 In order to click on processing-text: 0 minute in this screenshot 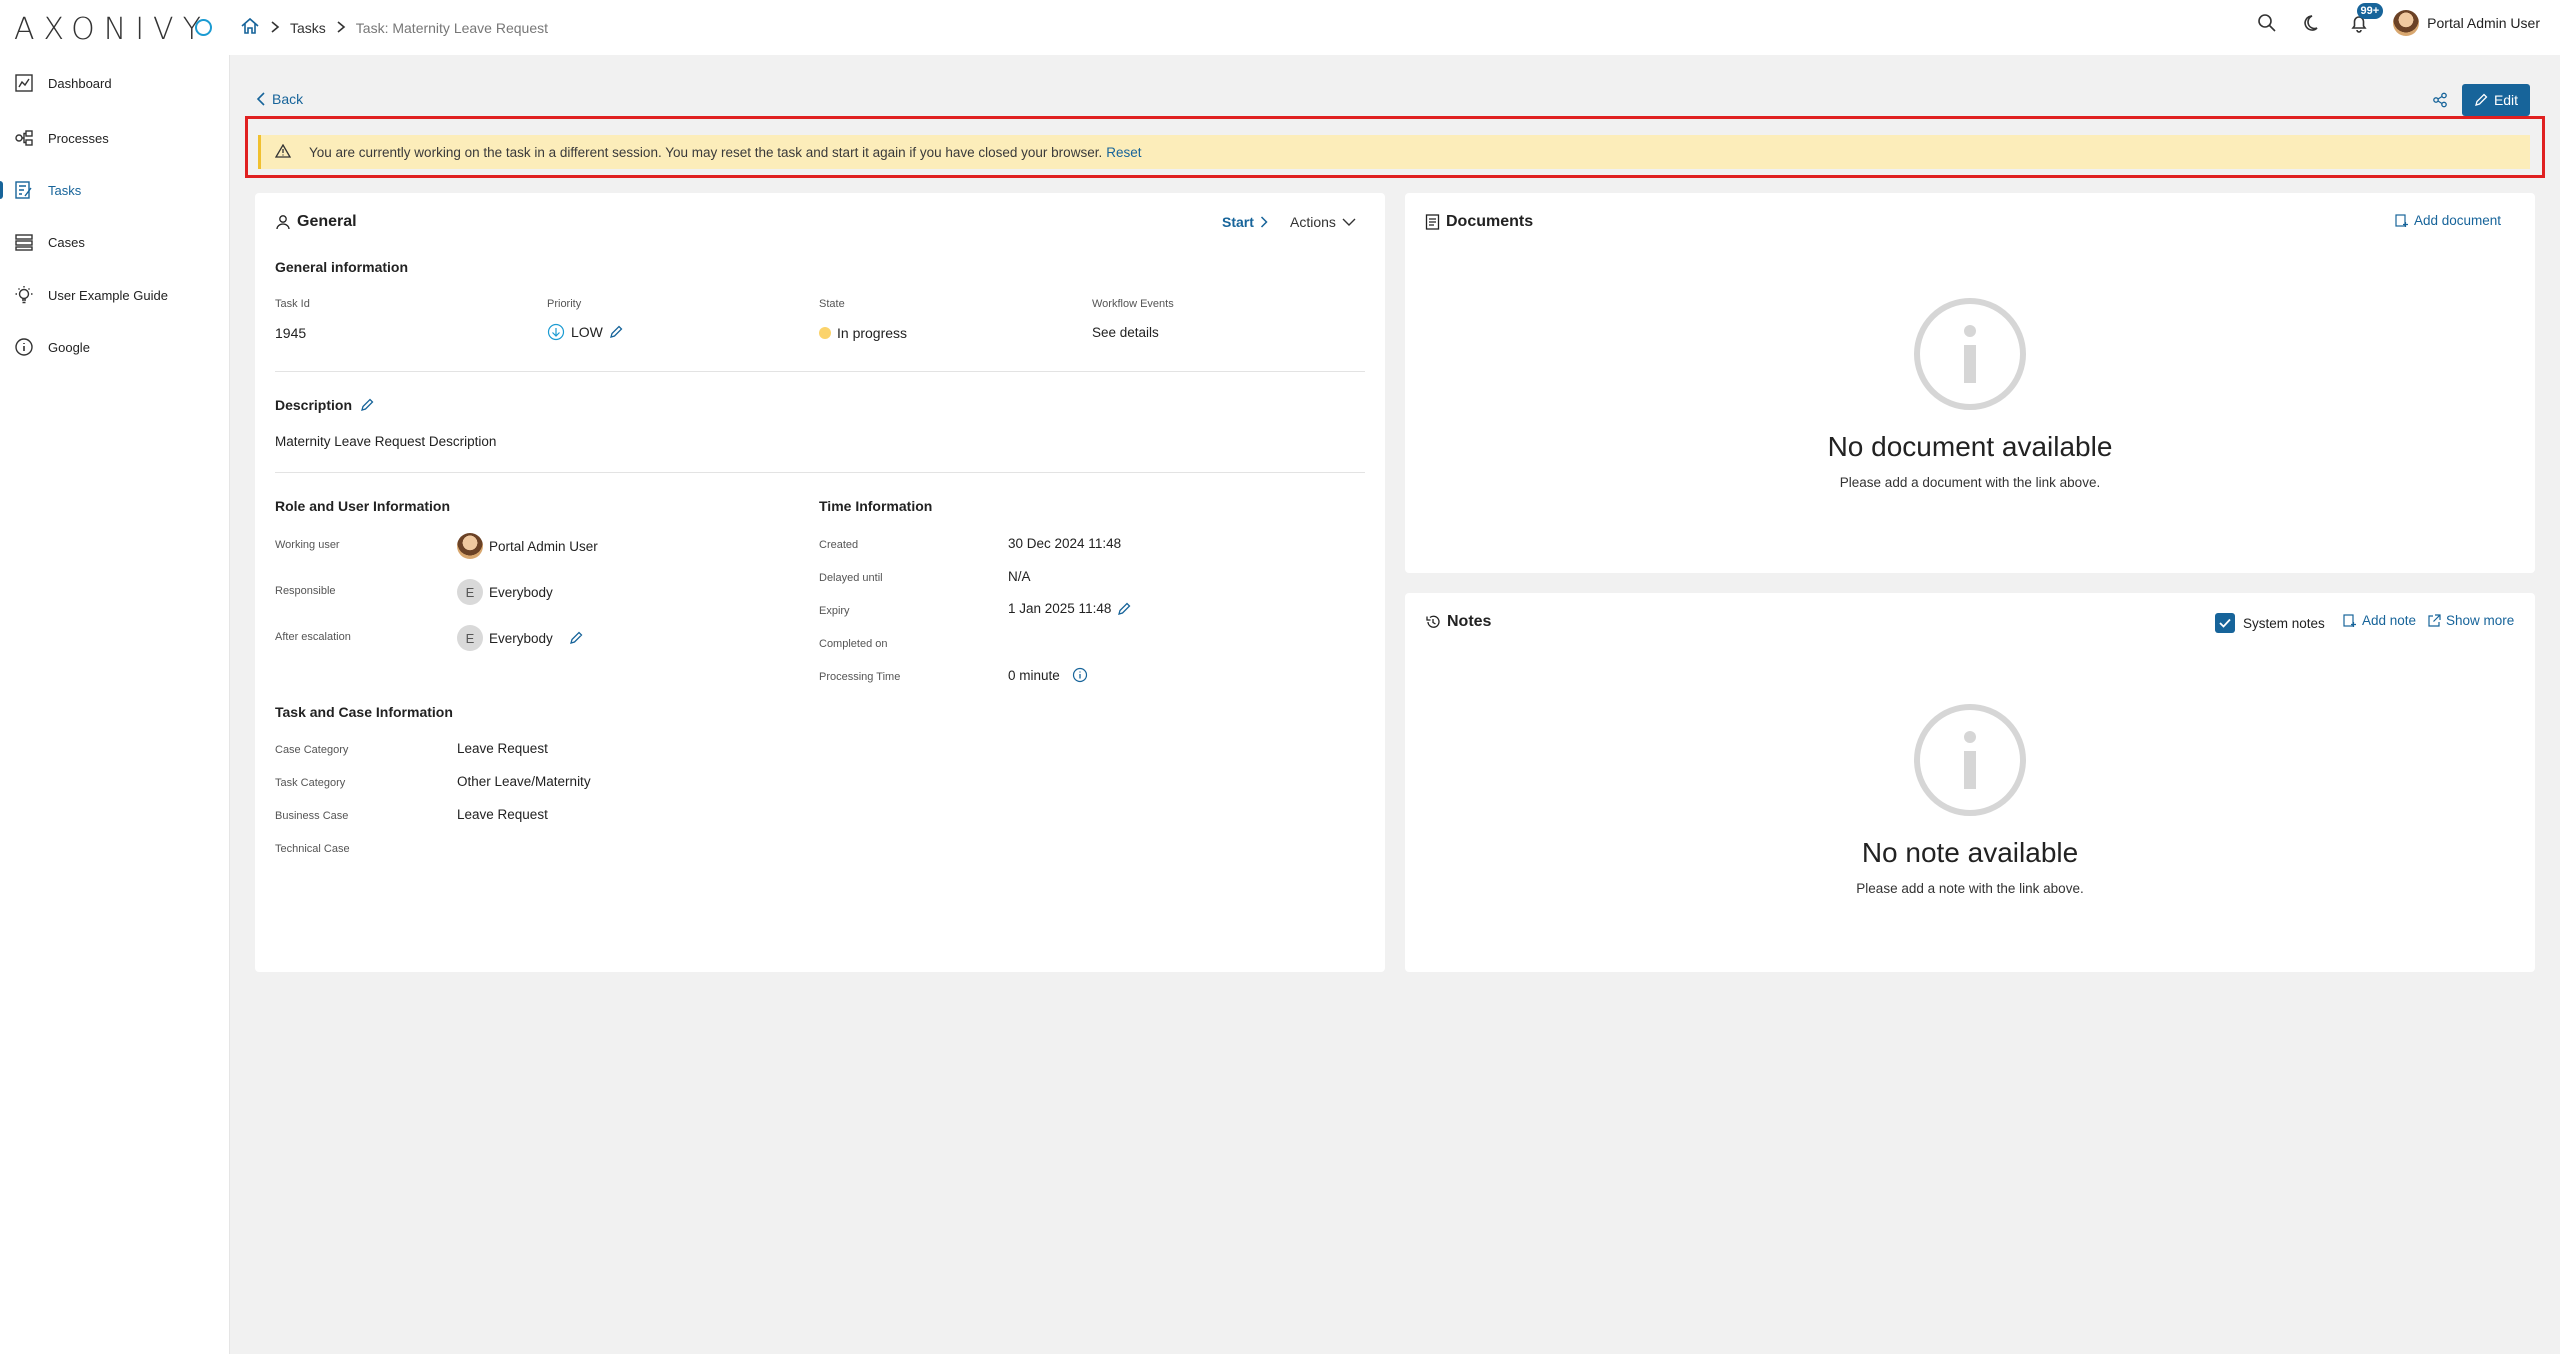, I will do `click(1034, 675)`.